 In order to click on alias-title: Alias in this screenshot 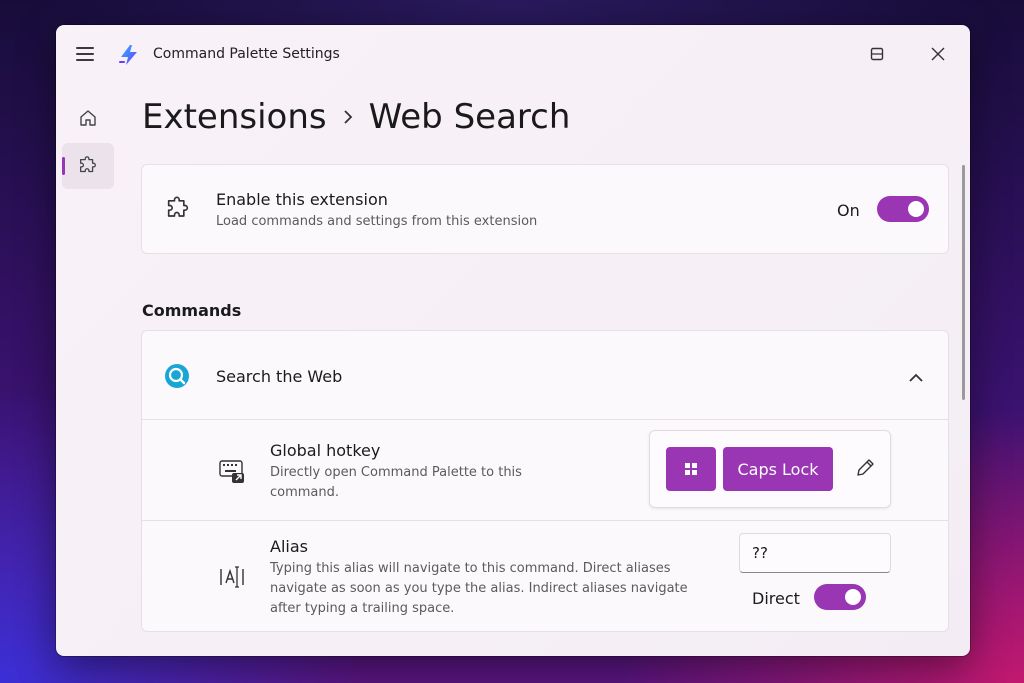, I will do `click(289, 546)`.